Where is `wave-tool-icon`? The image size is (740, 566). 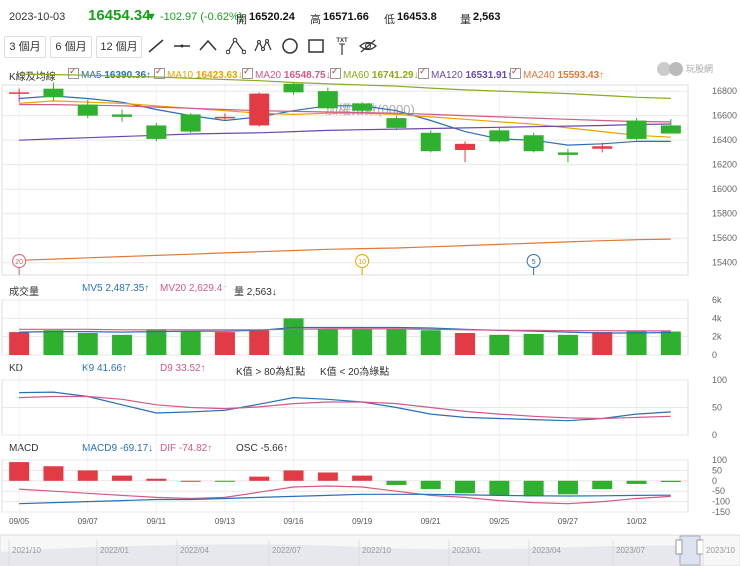 wave-tool-icon is located at coordinates (264, 46).